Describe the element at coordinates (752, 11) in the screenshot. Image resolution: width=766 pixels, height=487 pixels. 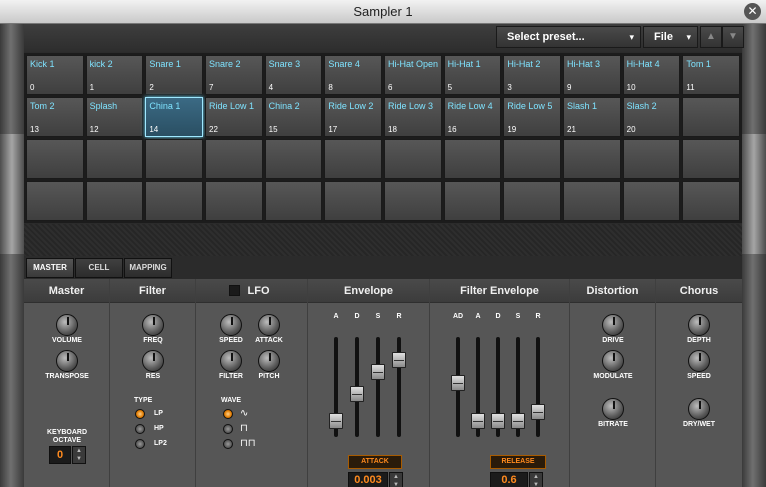
I see `close-icon: ✕` at that location.